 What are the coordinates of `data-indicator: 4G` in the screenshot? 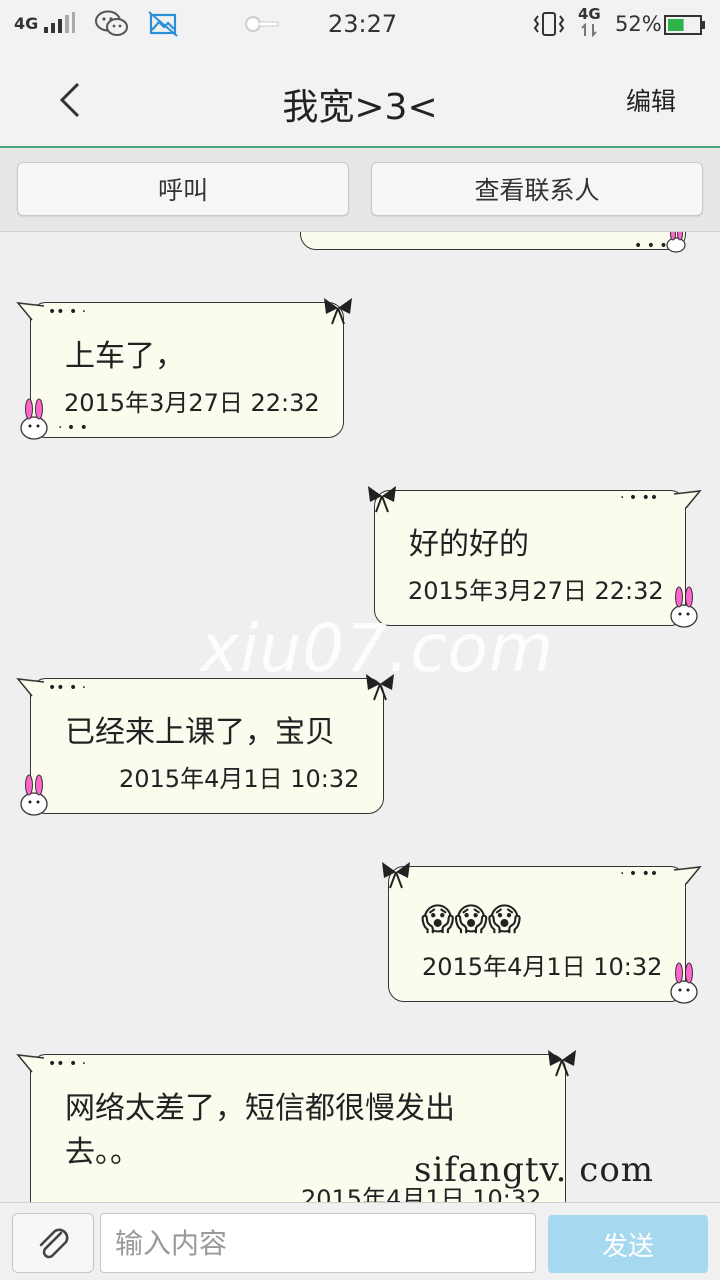 It's located at (589, 22).